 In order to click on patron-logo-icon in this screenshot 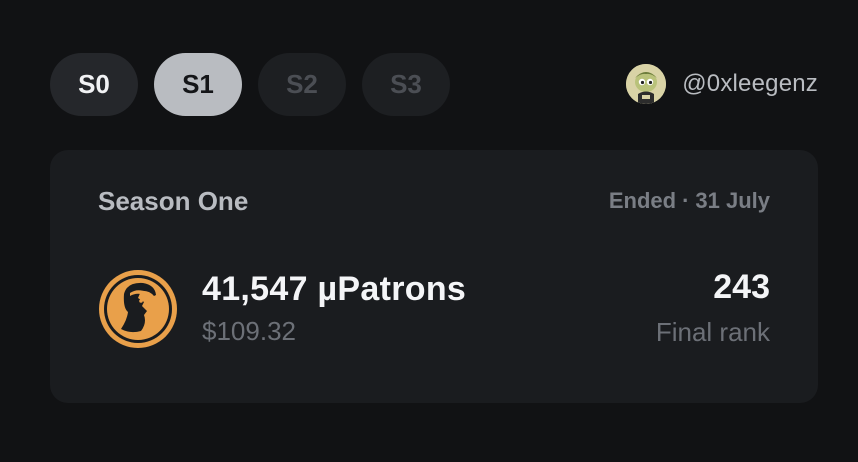, I will do `click(138, 309)`.